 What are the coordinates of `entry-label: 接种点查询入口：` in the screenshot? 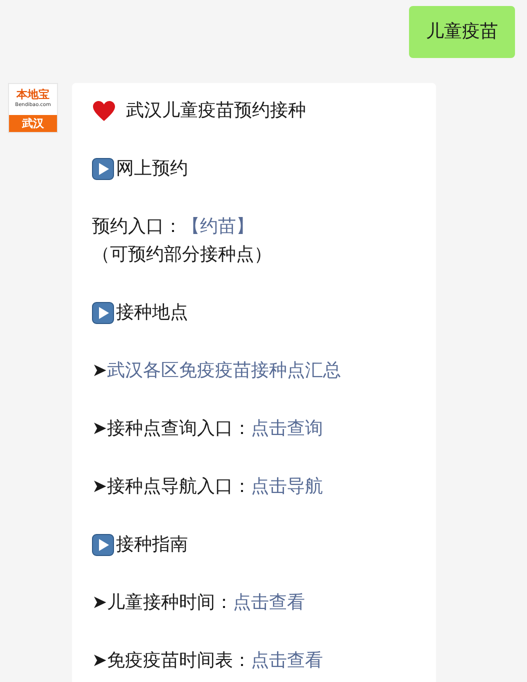 It's located at (179, 429).